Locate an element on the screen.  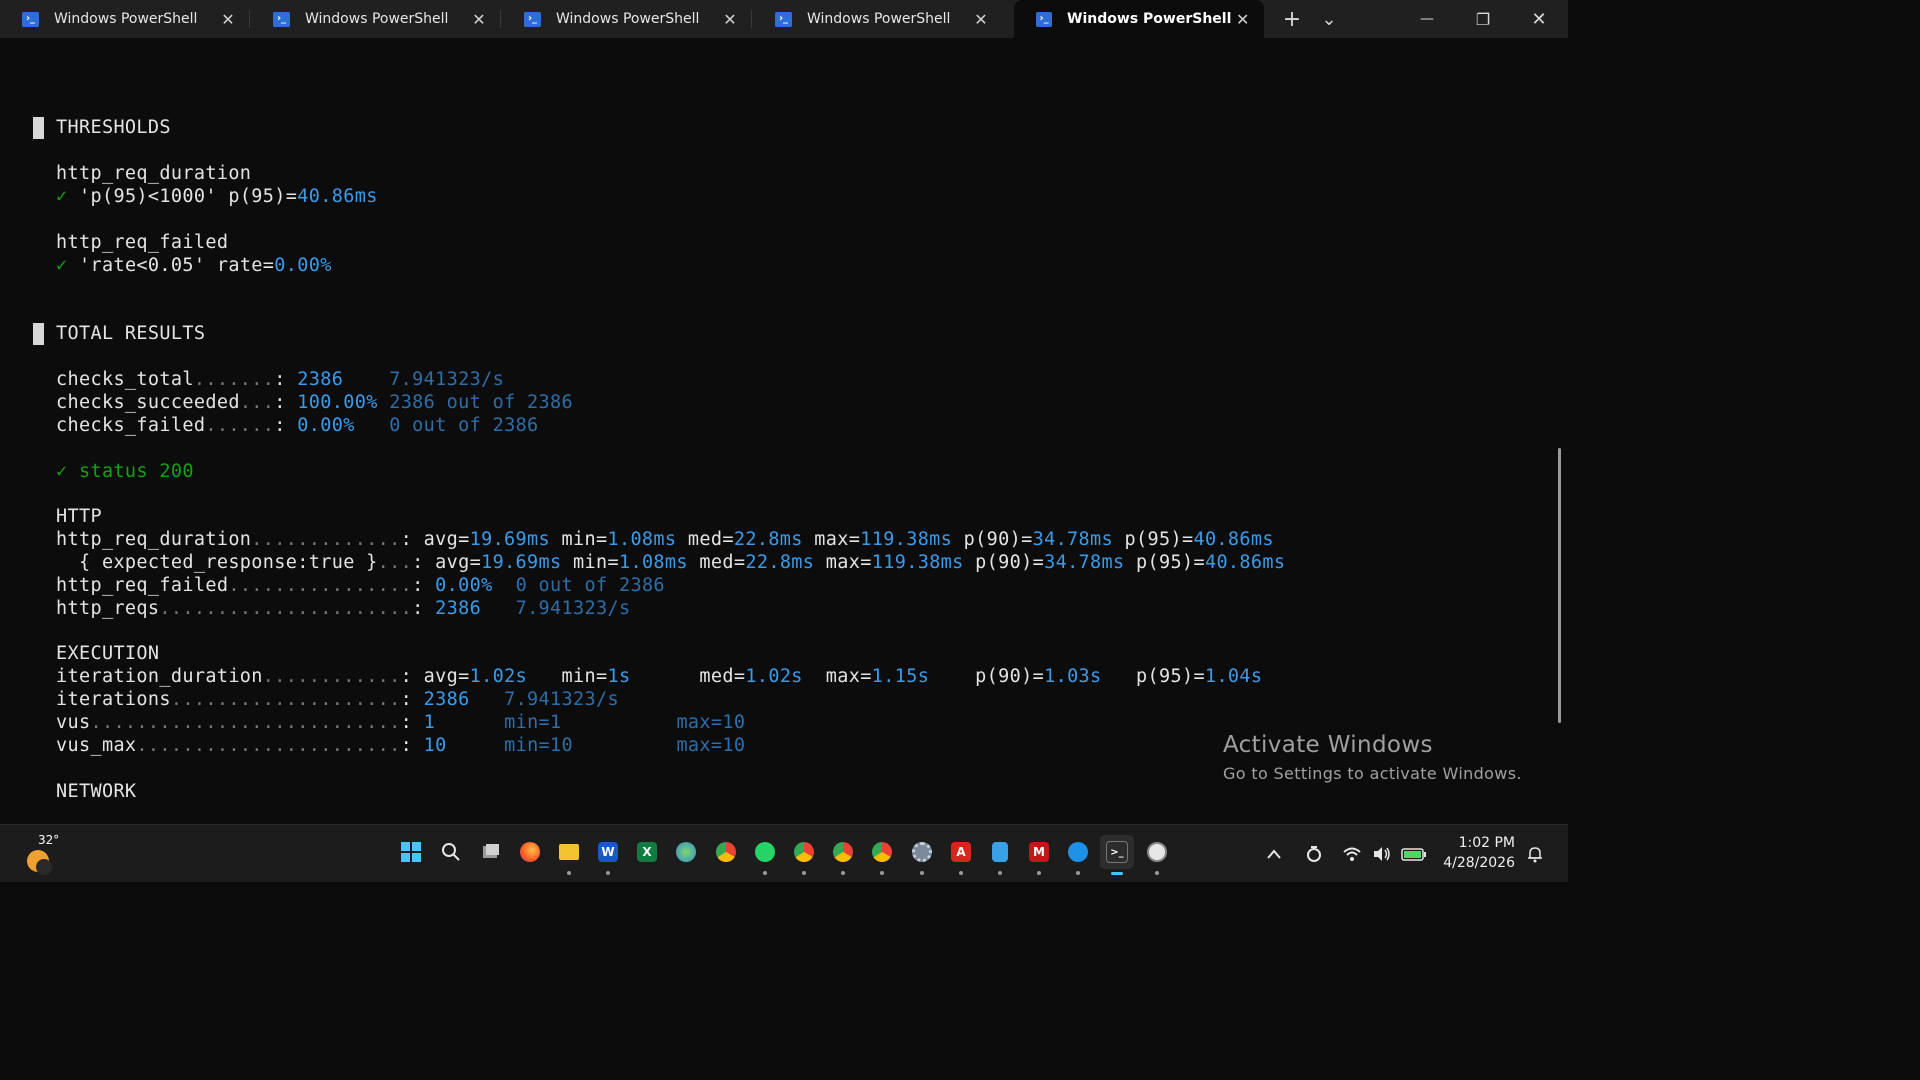
metric-extra: 7.941323/s is located at coordinates (561, 699).